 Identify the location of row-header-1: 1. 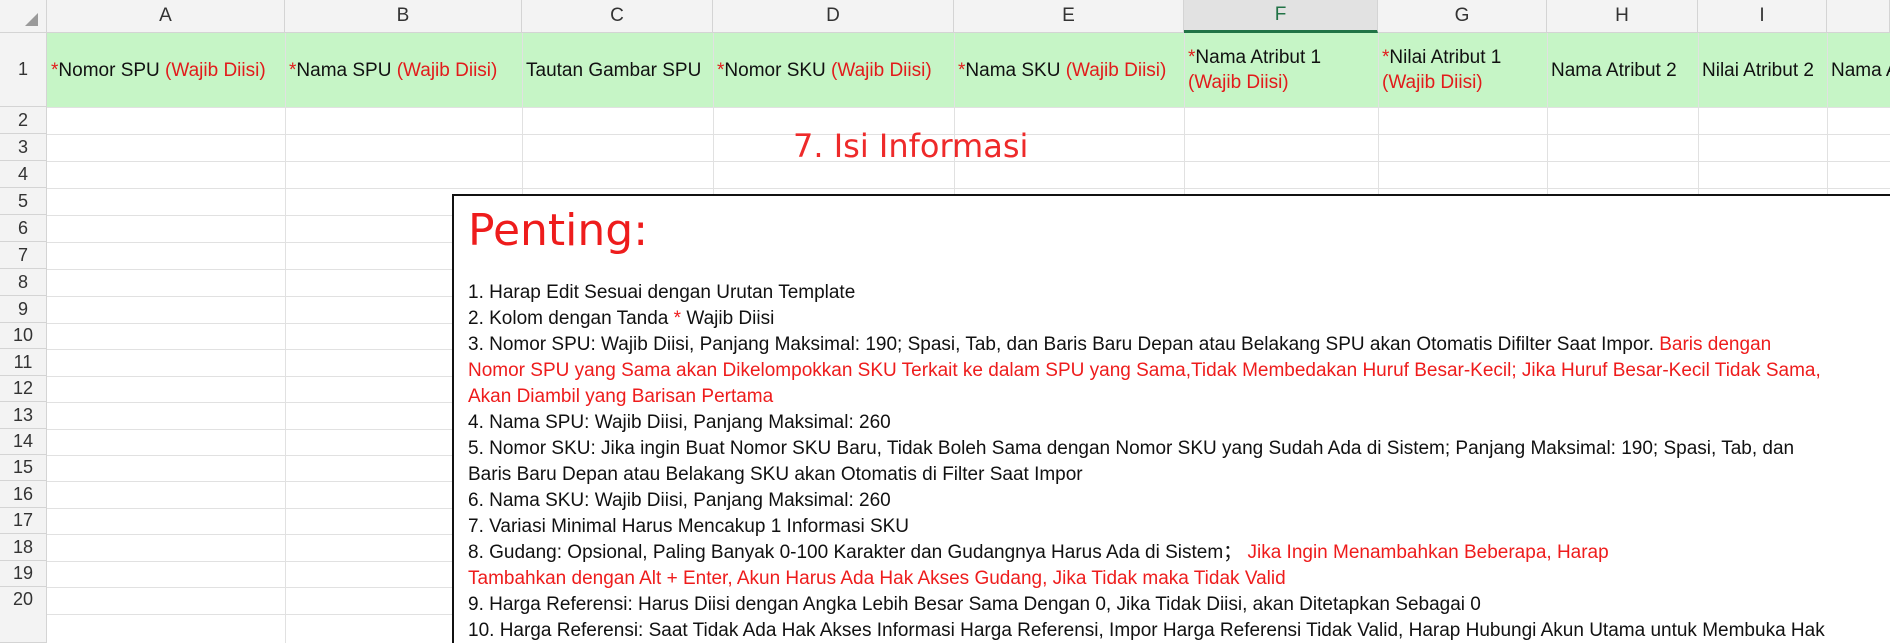
(23, 70).